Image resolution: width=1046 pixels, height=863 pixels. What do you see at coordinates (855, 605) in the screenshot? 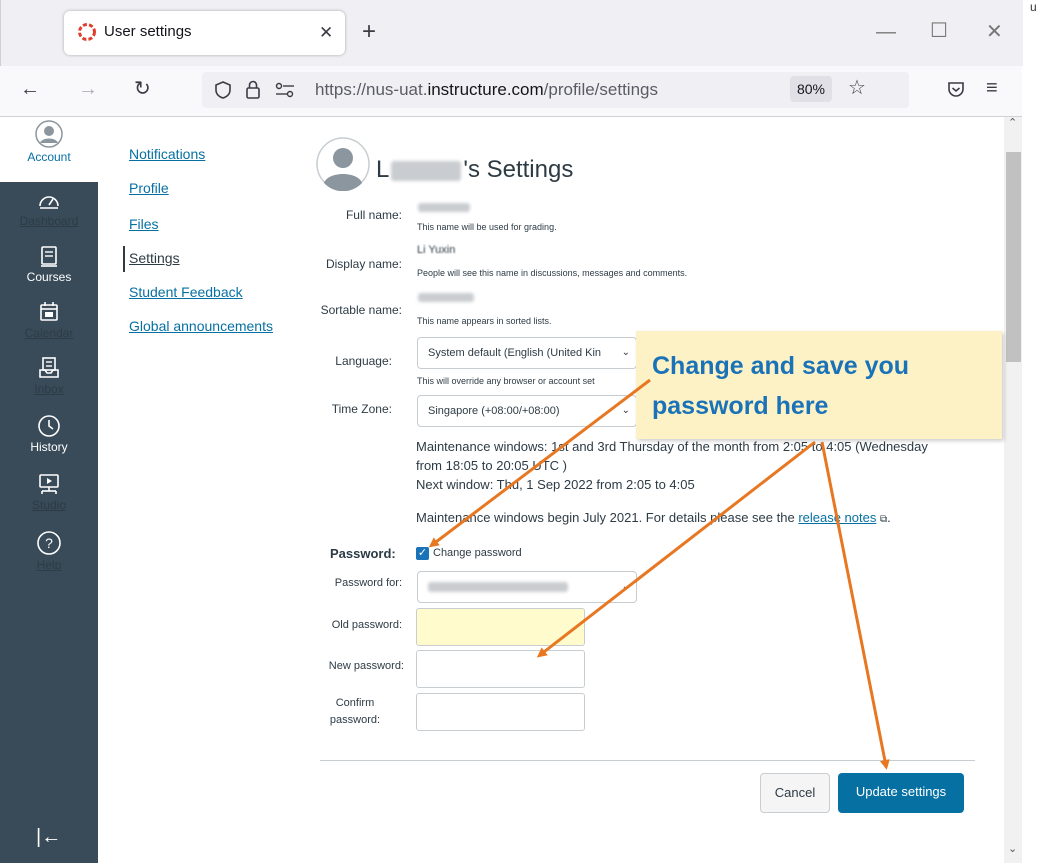
I see `arrow-to-update-button` at bounding box center [855, 605].